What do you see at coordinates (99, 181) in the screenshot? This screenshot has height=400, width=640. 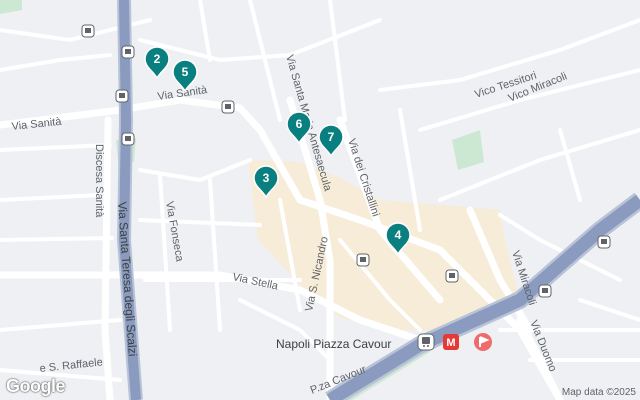 I see `label-discesa-sanita: Discesa Sanità` at bounding box center [99, 181].